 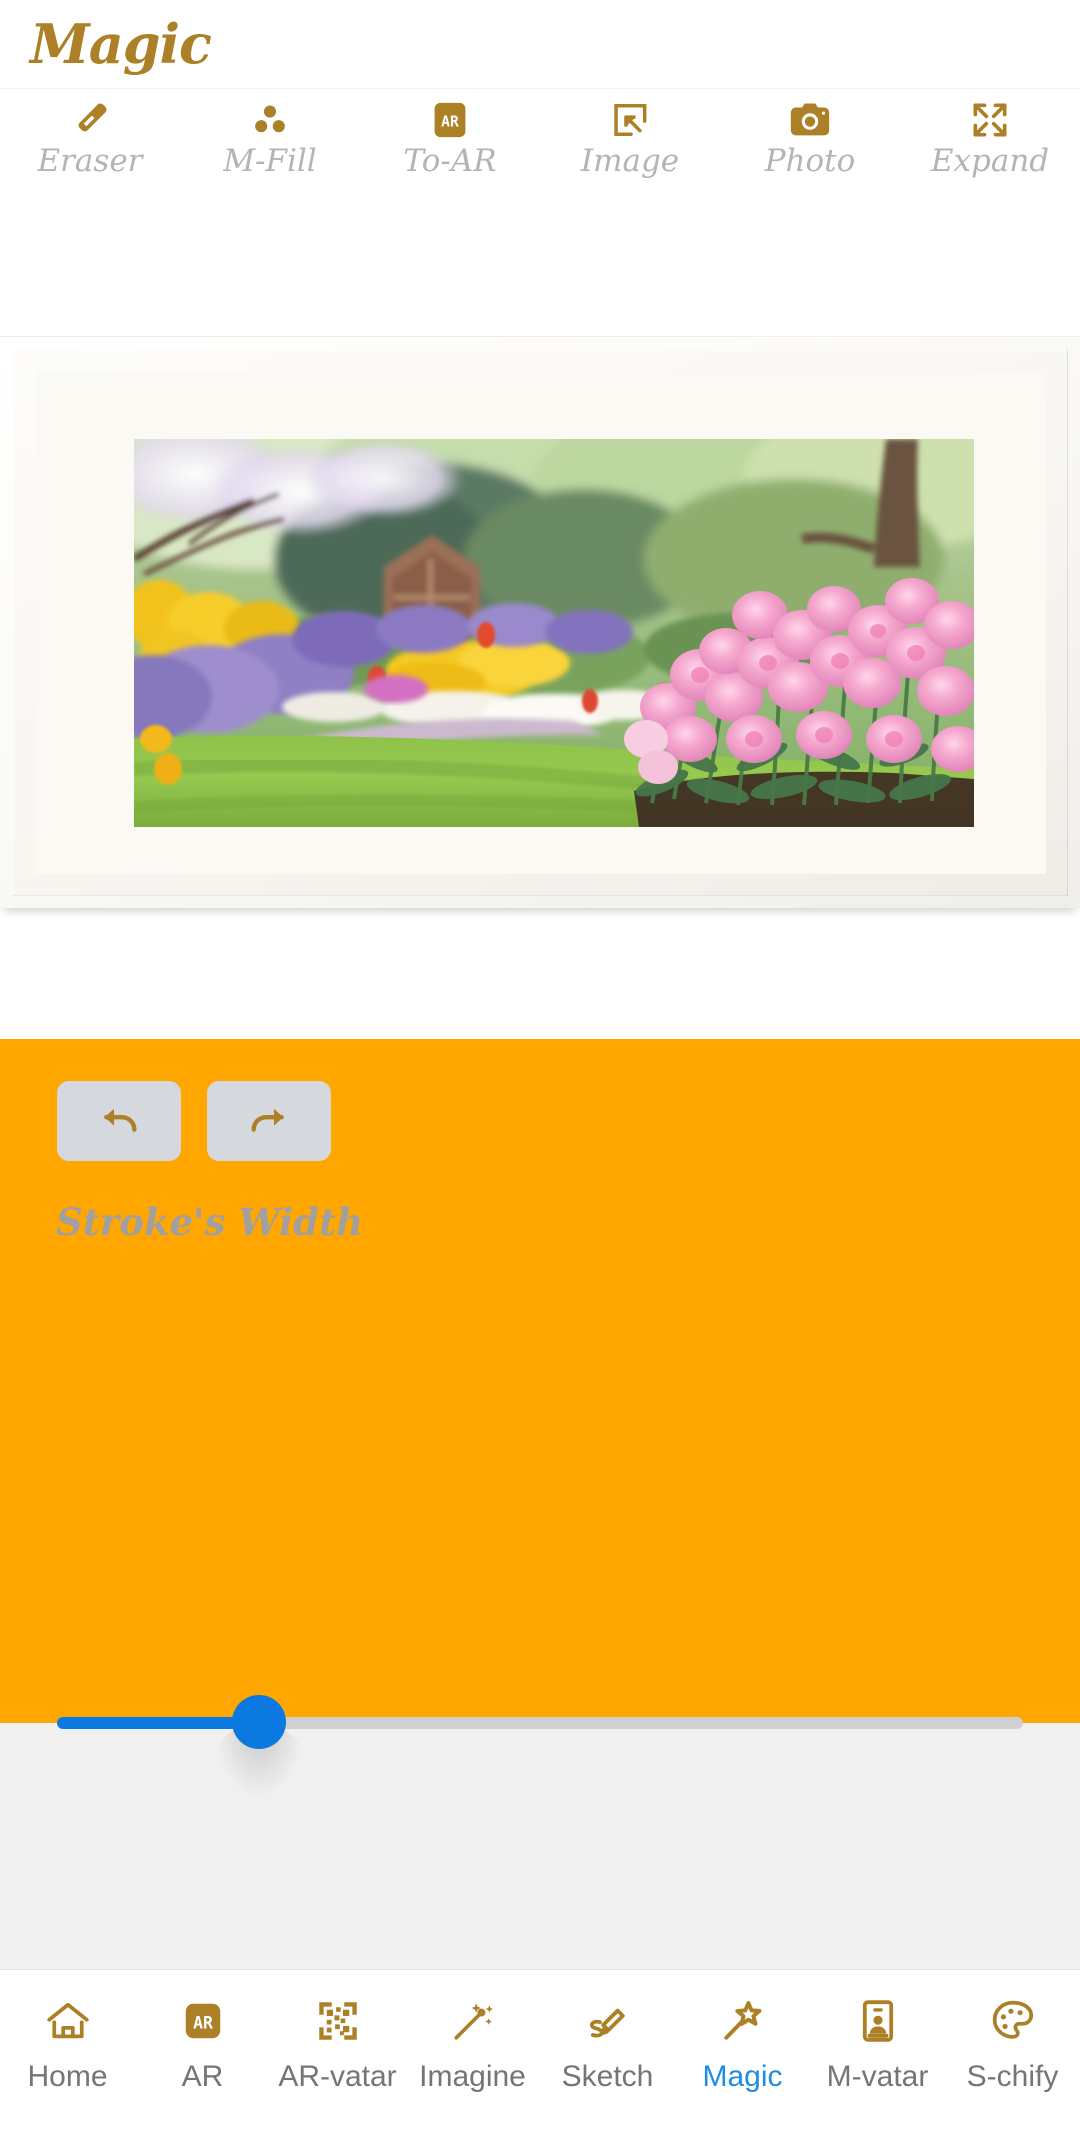 I want to click on nav-item-ar: AR AR, so click(x=202, y=2042).